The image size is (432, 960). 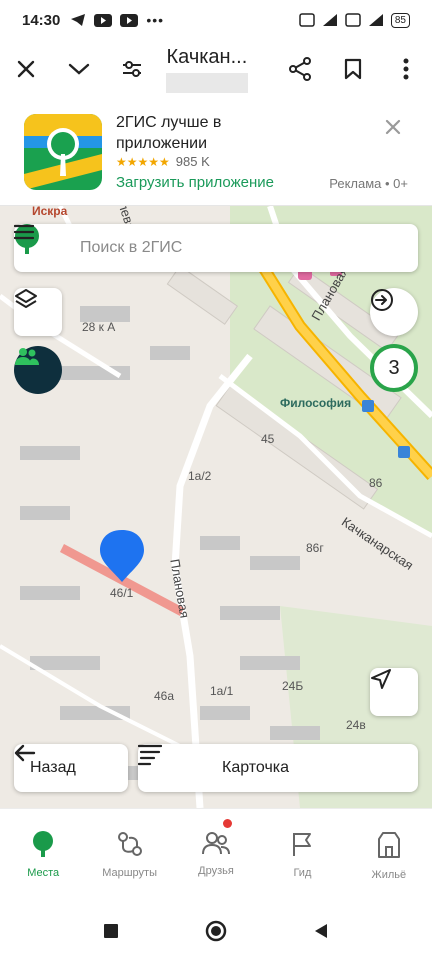 I want to click on bookmark-icon, so click(x=352, y=69).